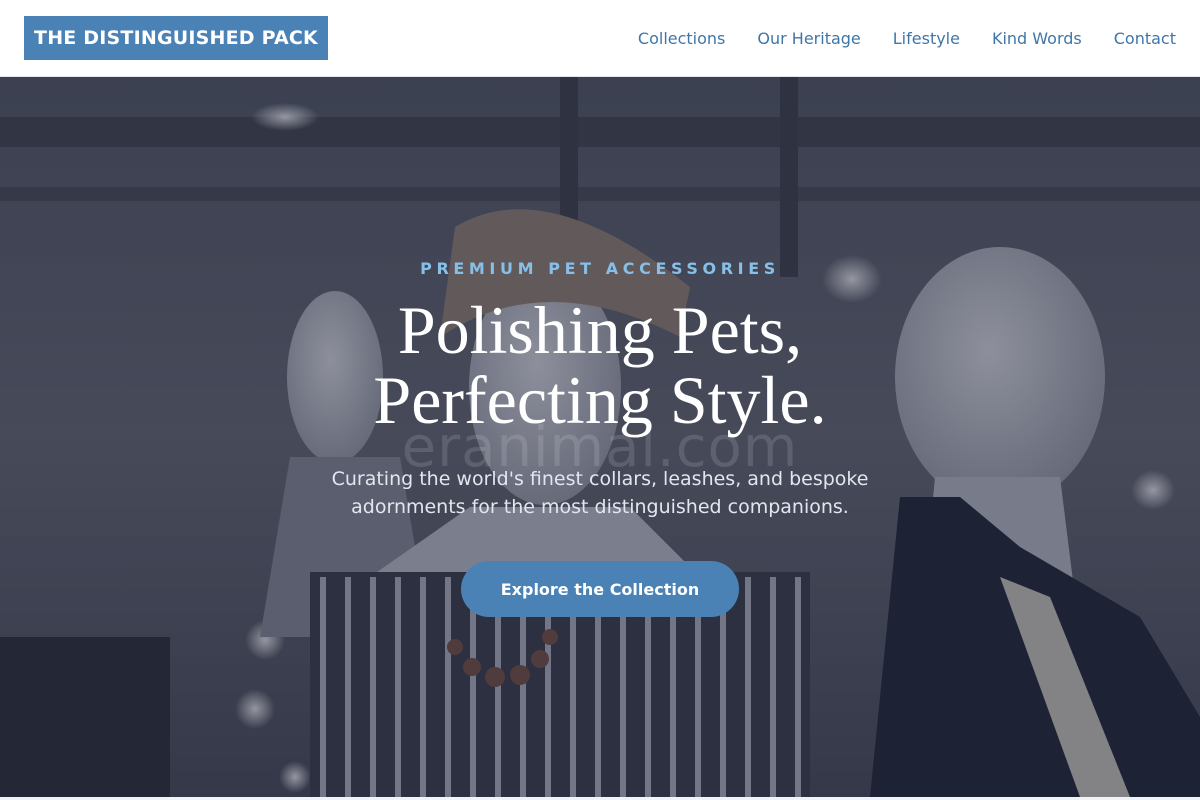 This screenshot has width=1200, height=800. What do you see at coordinates (926, 38) in the screenshot?
I see `nav-link-lifestyle: Lifestyle` at bounding box center [926, 38].